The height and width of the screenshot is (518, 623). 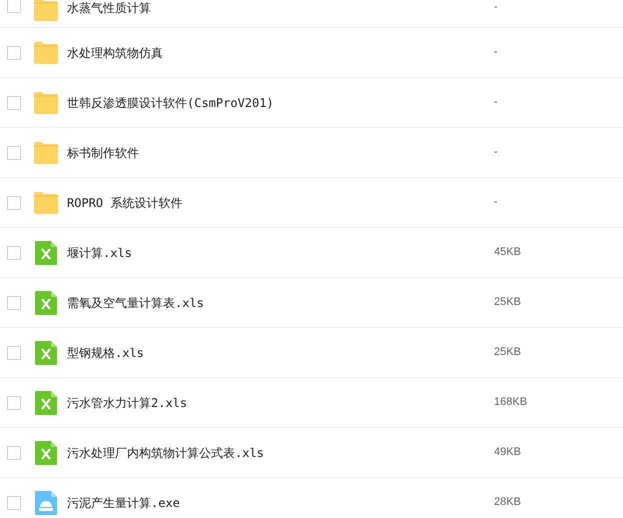 What do you see at coordinates (277, 453) in the screenshot?
I see `file-name: 污水处理厂内构筑物计算公式表.xls` at bounding box center [277, 453].